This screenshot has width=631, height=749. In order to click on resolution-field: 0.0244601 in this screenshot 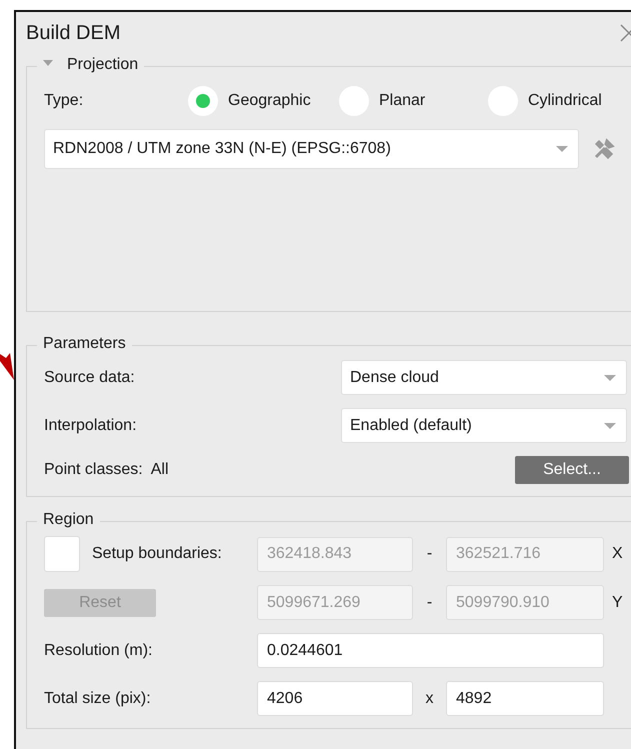, I will do `click(430, 650)`.